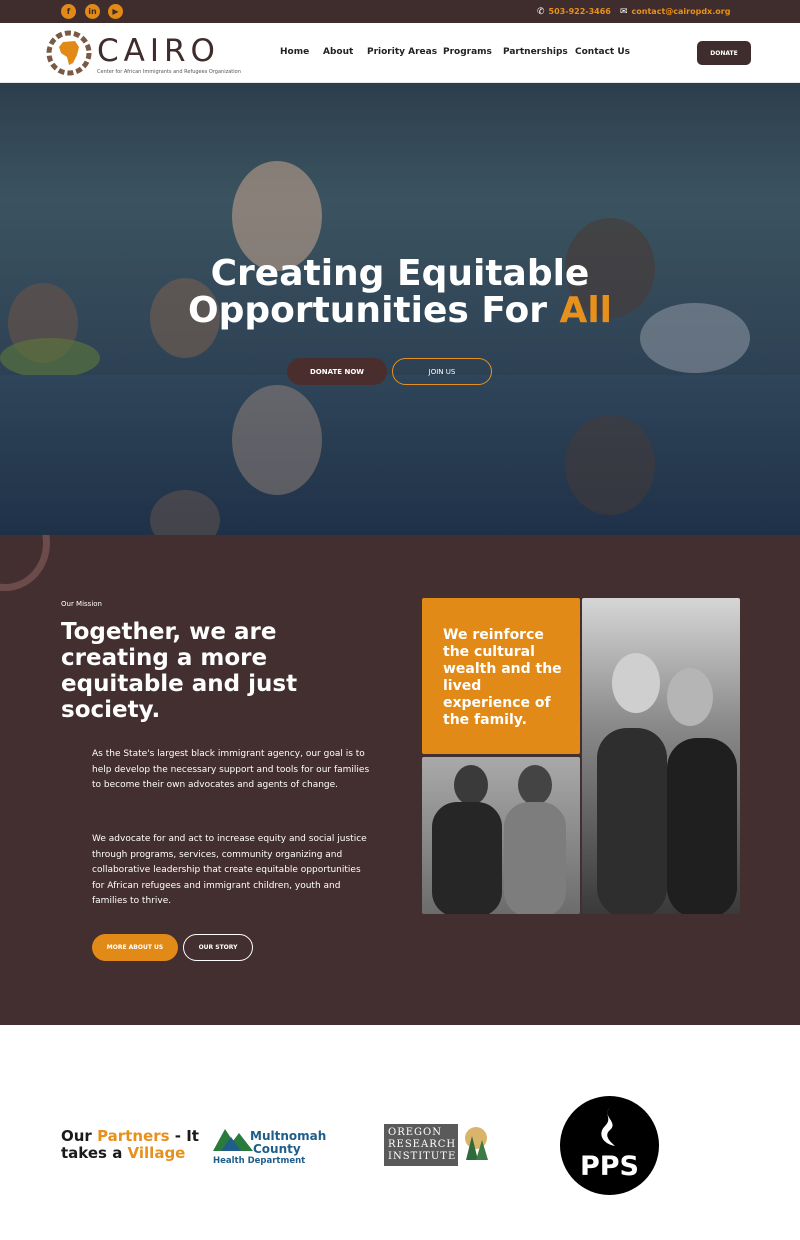 This screenshot has width=800, height=1240. What do you see at coordinates (81, 604) in the screenshot?
I see `mission-label: Our Mission` at bounding box center [81, 604].